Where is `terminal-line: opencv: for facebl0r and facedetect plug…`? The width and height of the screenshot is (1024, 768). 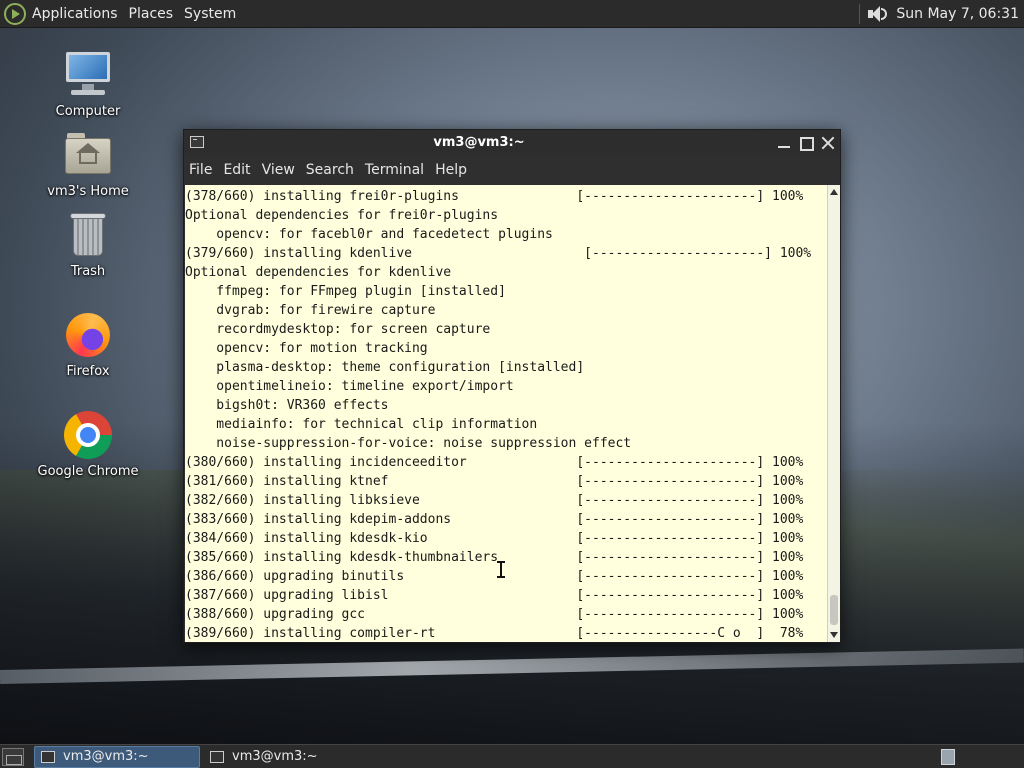
terminal-line: opencv: for facebl0r and facedetect plug… is located at coordinates (369, 234).